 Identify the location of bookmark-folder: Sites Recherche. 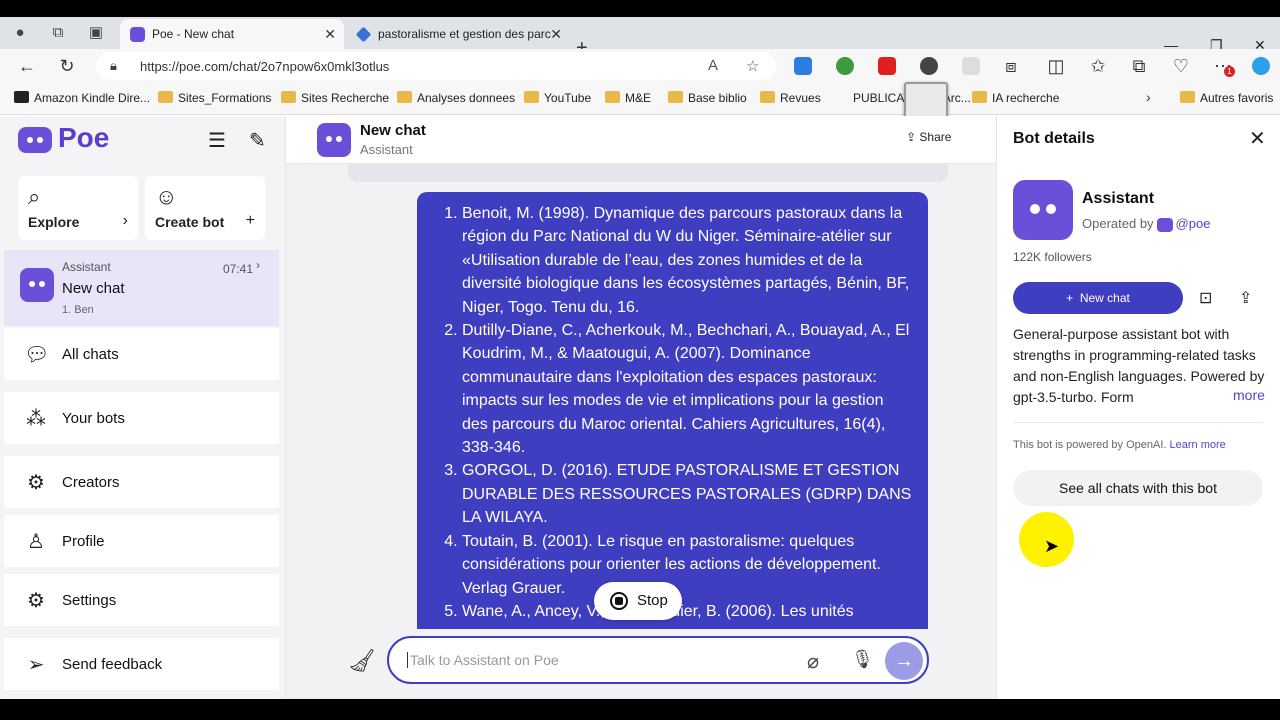
(335, 98).